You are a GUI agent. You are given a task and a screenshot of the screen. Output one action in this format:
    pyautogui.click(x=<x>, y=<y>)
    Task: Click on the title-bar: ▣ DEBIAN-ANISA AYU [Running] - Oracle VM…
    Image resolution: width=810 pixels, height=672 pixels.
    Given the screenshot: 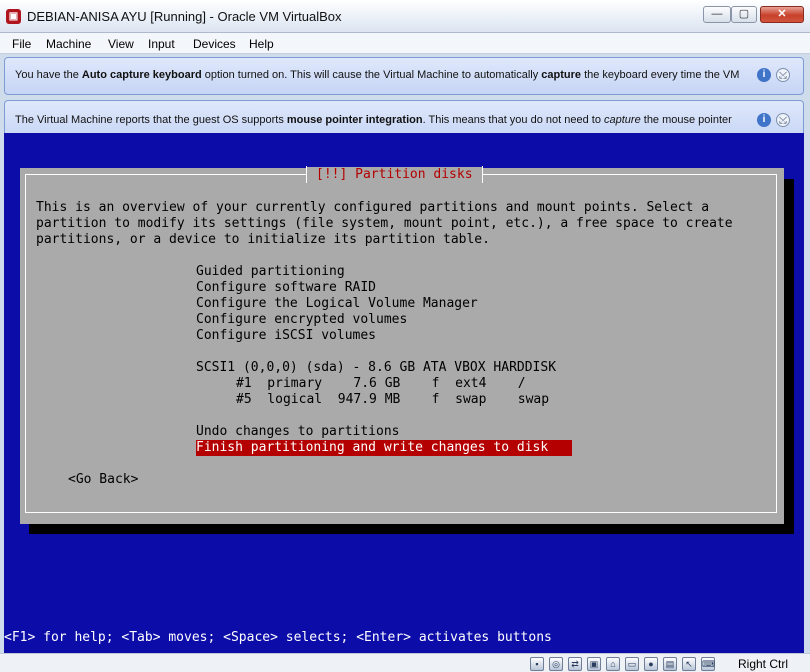 What is the action you would take?
    pyautogui.click(x=405, y=16)
    